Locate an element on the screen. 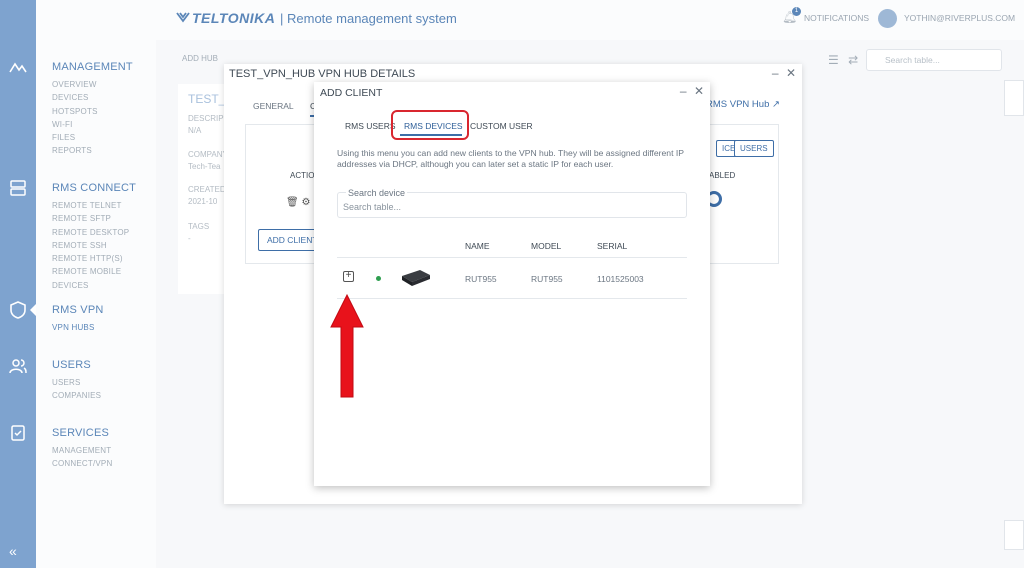 This screenshot has width=1024, height=568. nav-section-users: USERS USERS COMPANIES is located at coordinates (76, 381).